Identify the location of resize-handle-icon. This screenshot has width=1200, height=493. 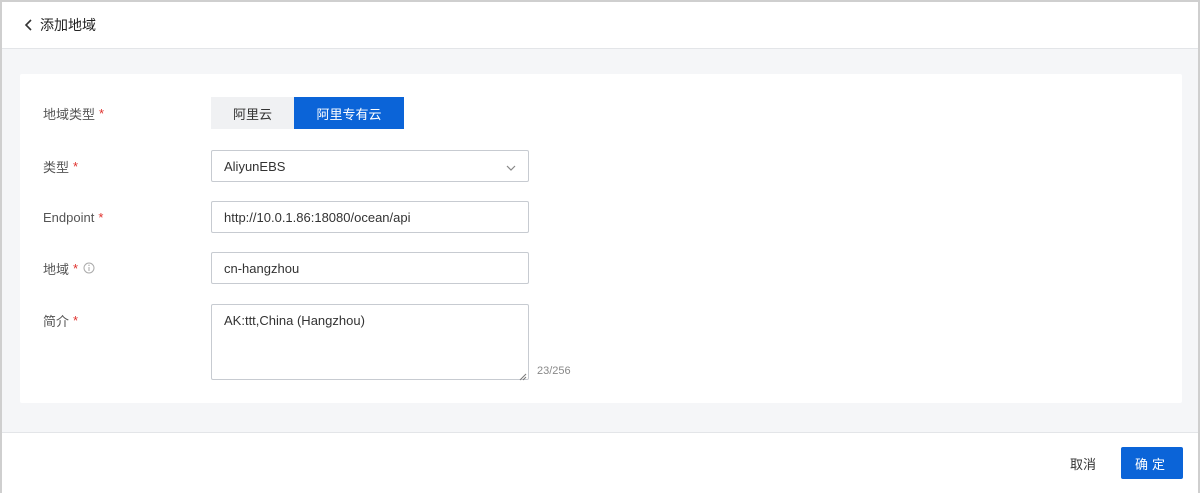
(522, 375).